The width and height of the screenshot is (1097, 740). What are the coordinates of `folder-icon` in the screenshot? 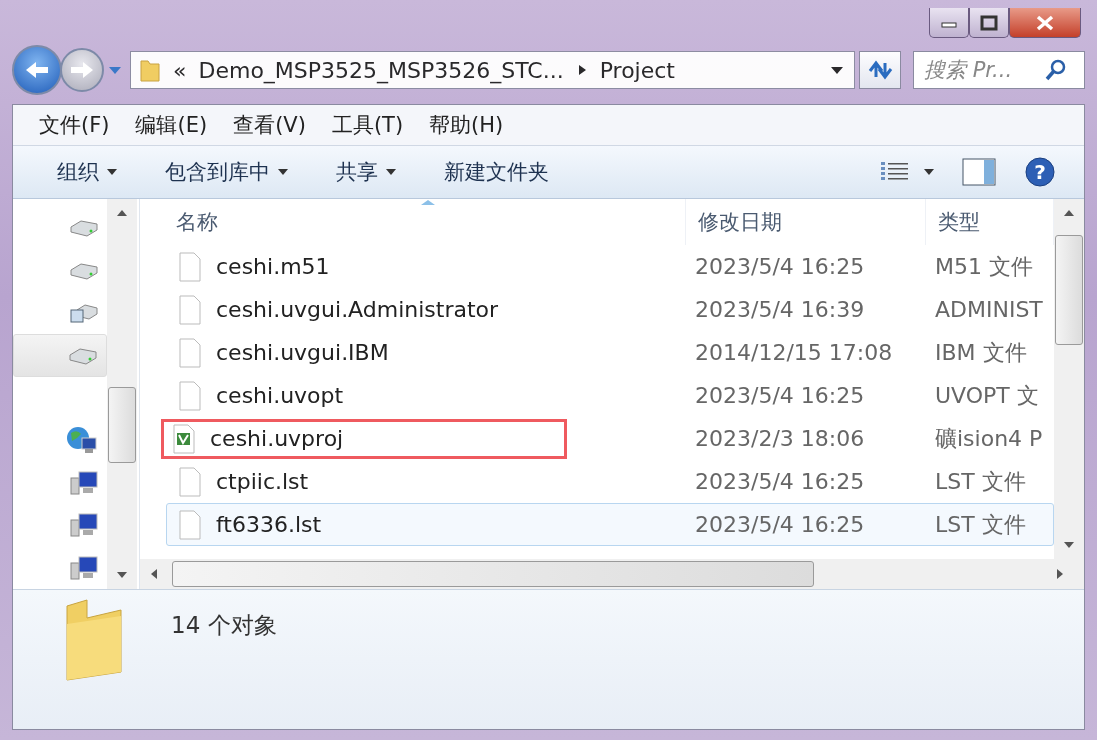 It's located at (150, 70).